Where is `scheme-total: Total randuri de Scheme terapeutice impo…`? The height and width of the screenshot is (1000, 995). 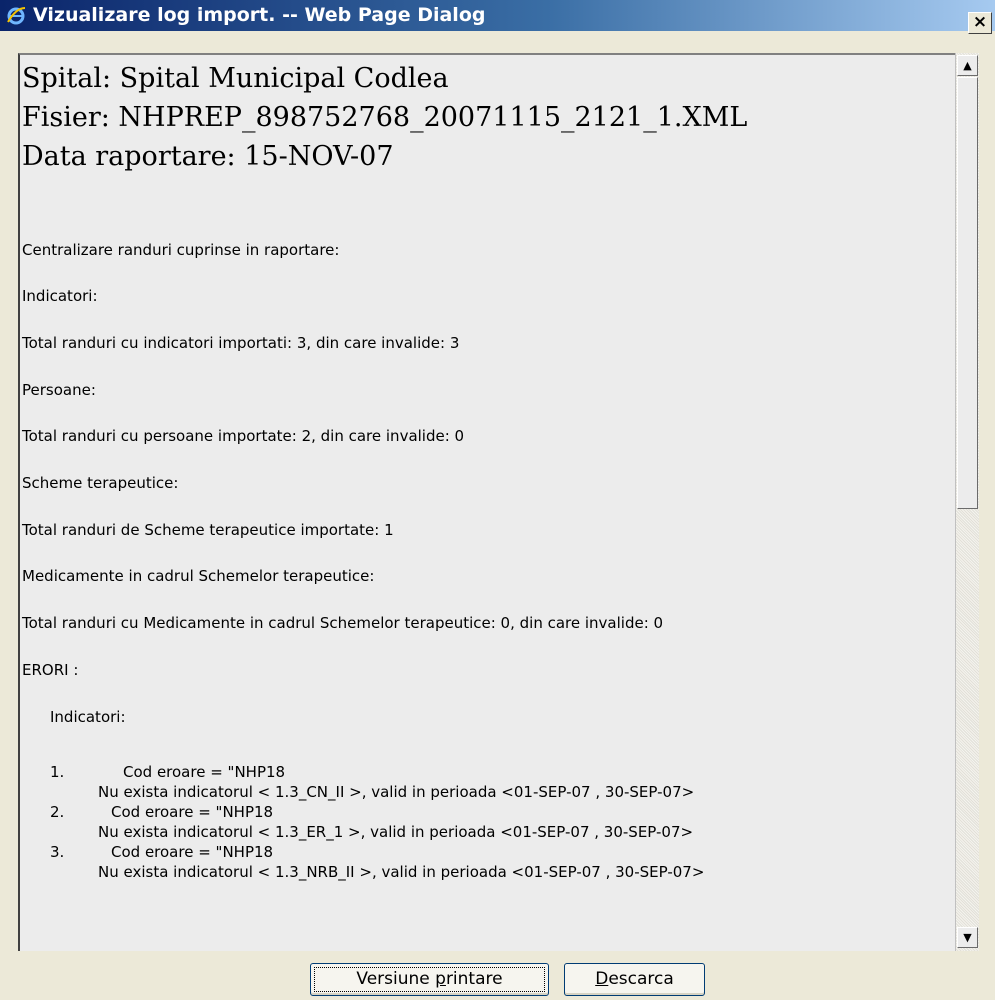
scheme-total: Total randuri de Scheme terapeutice impo… is located at coordinates (208, 530).